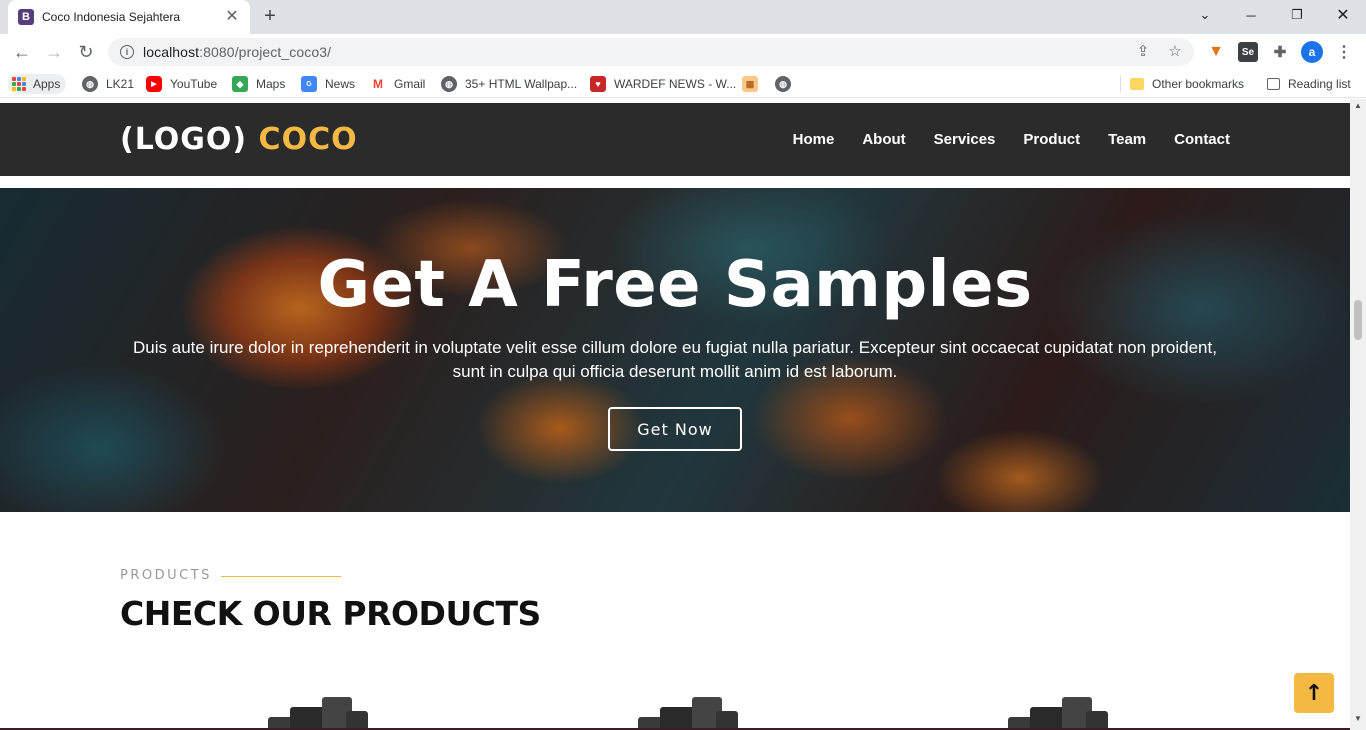 The width and height of the screenshot is (1366, 730). What do you see at coordinates (1309, 84) in the screenshot?
I see `reading-list-button: Reading list` at bounding box center [1309, 84].